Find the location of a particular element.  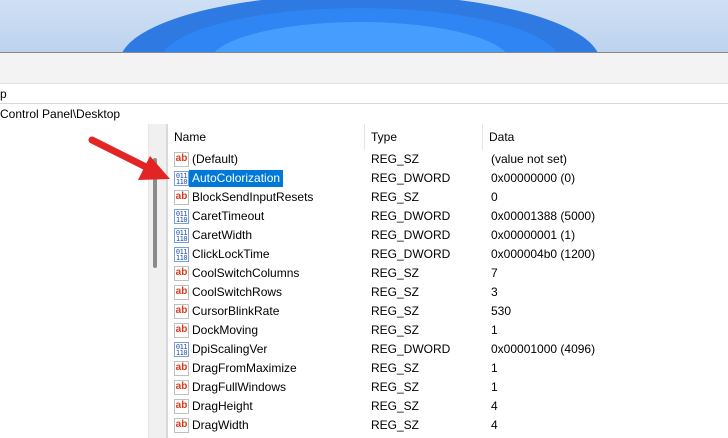

registry-value-row: ab DragHeight REG_SZ 4 is located at coordinates (448, 406).